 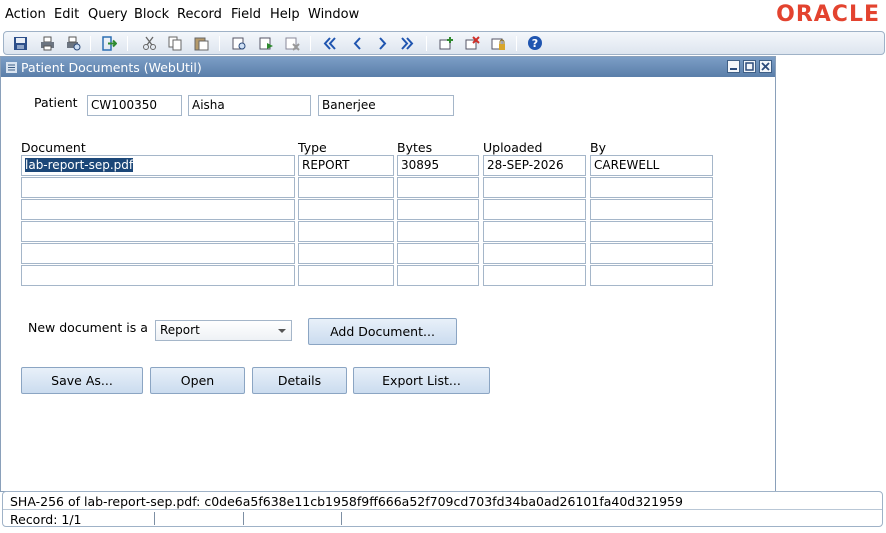 I want to click on column-header-uploaded: Uploaded, so click(x=513, y=147).